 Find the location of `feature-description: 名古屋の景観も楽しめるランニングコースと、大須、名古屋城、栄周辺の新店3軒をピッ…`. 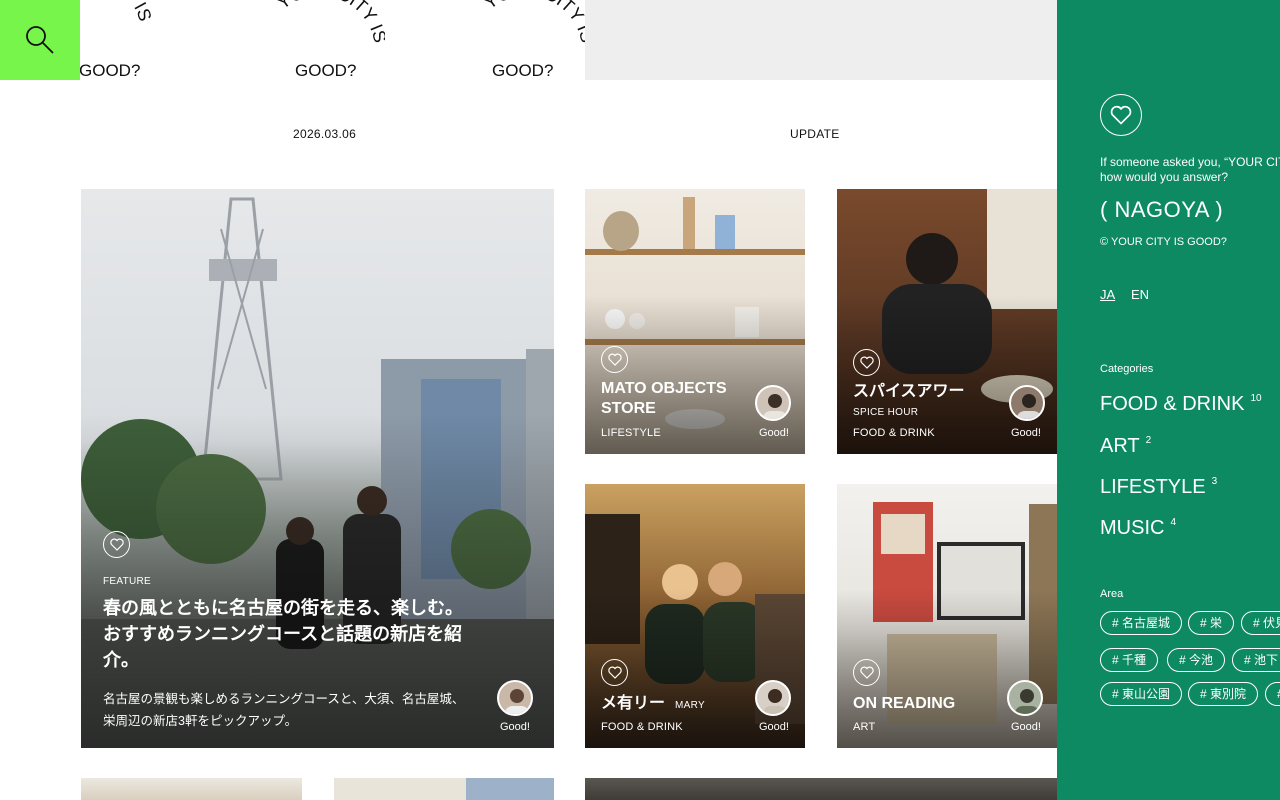

feature-description: 名古屋の景観も楽しめるランニングコースと、大須、名古屋城、栄周辺の新店3軒をピッ… is located at coordinates (284, 710).